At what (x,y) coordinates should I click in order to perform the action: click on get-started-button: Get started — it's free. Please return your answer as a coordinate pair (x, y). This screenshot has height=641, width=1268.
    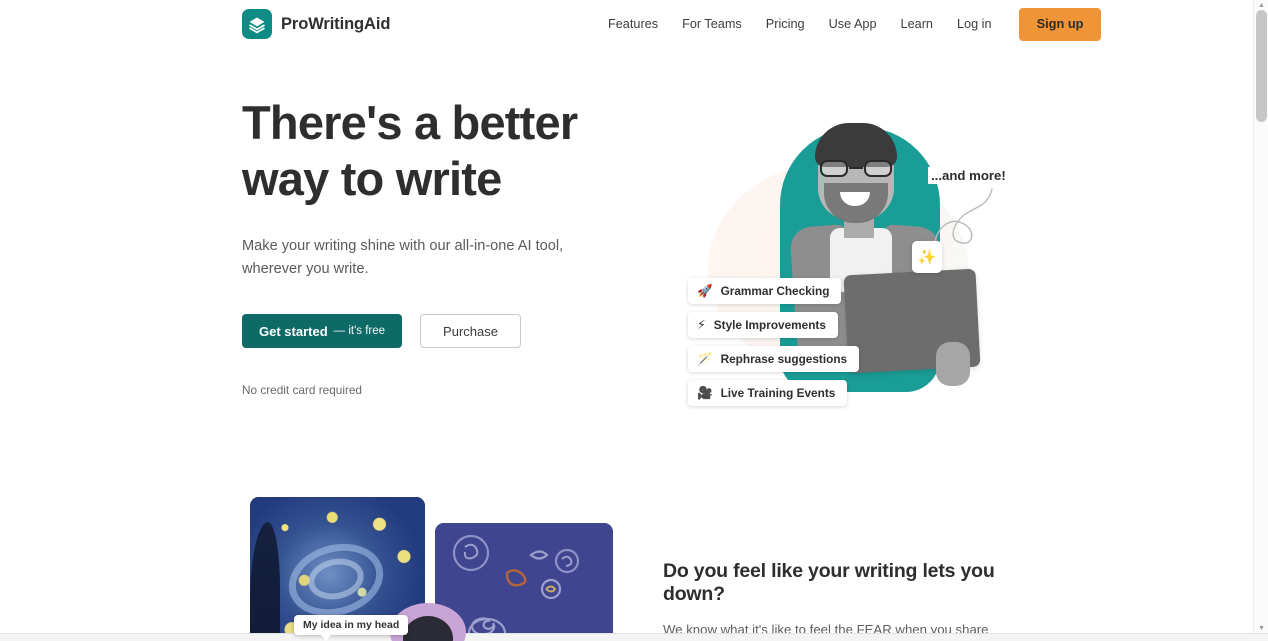
    Looking at the image, I should click on (322, 331).